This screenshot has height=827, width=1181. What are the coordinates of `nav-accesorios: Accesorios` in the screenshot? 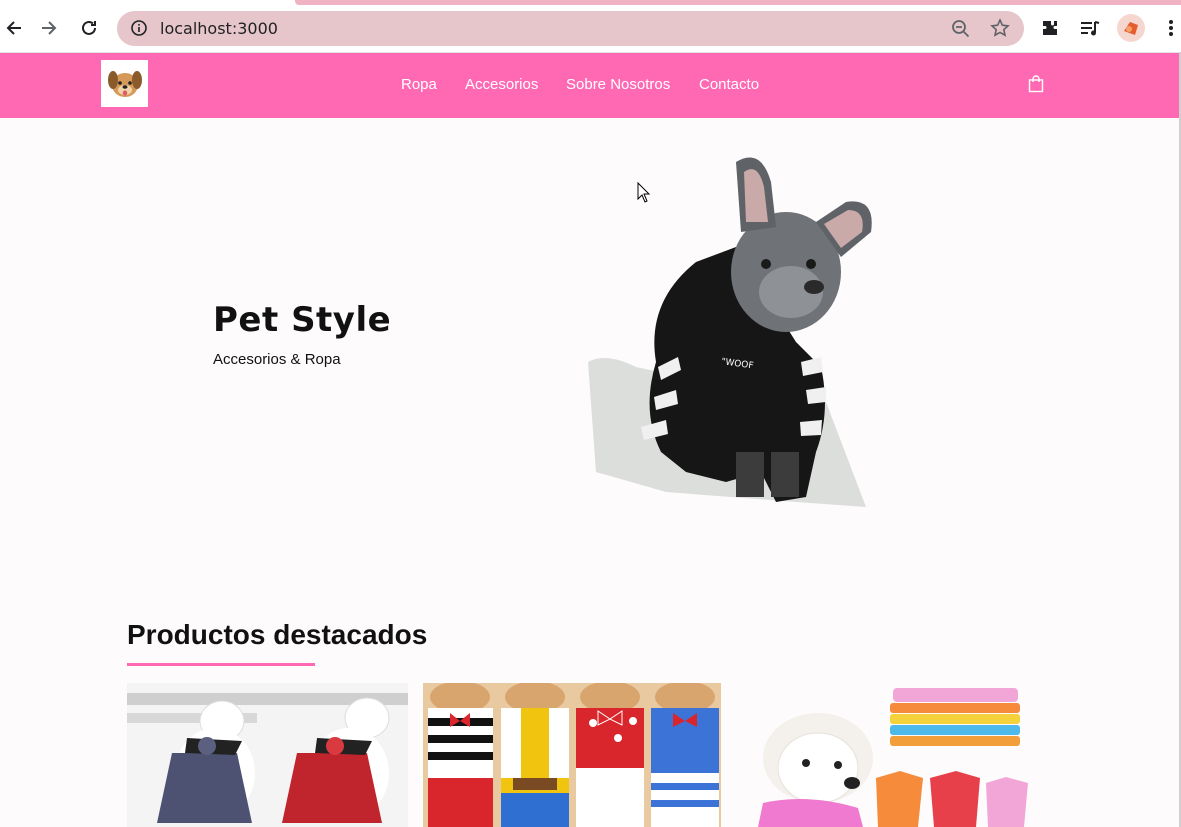 It's located at (501, 84).